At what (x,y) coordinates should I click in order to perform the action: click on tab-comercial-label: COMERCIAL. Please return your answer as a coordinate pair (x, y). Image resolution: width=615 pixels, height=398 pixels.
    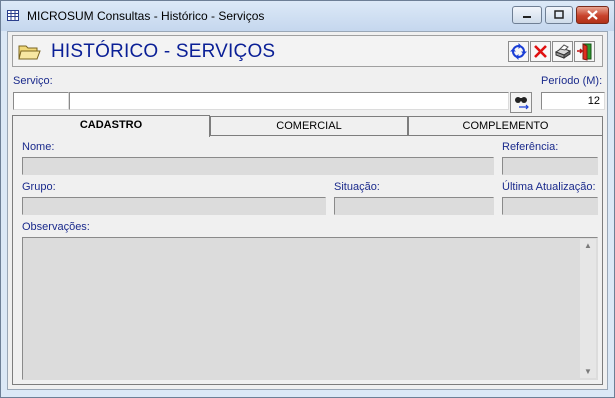
    Looking at the image, I should click on (309, 126).